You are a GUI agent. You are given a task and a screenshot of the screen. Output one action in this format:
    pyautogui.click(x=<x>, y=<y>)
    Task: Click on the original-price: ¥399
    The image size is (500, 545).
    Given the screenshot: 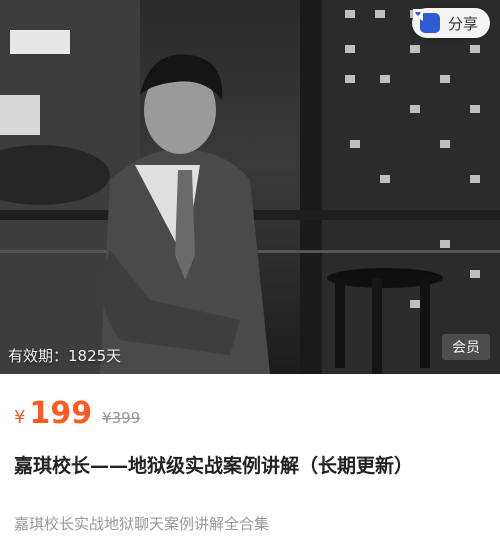 What is the action you would take?
    pyautogui.click(x=121, y=418)
    